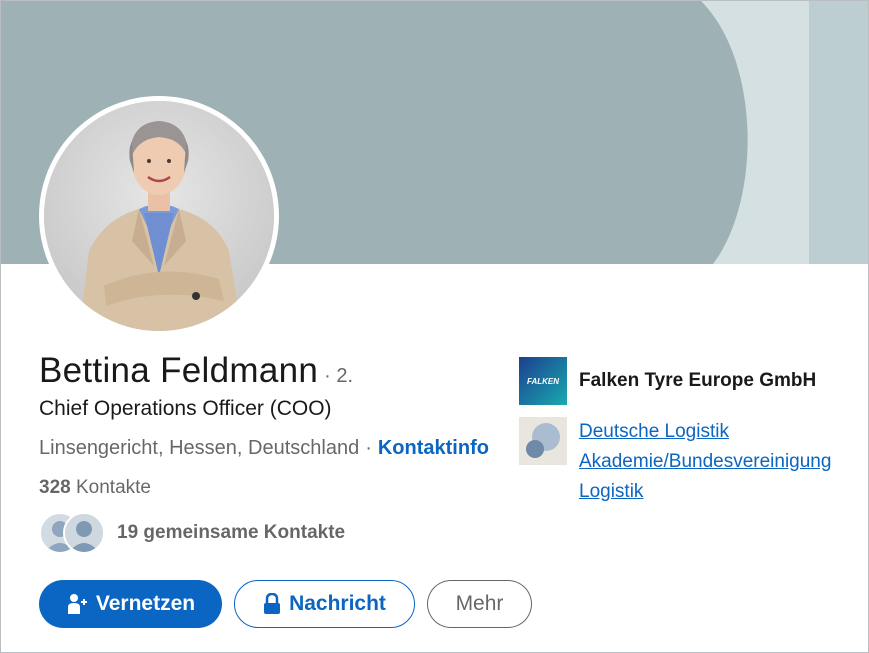 This screenshot has width=869, height=653. I want to click on mutual-avatars, so click(73, 533).